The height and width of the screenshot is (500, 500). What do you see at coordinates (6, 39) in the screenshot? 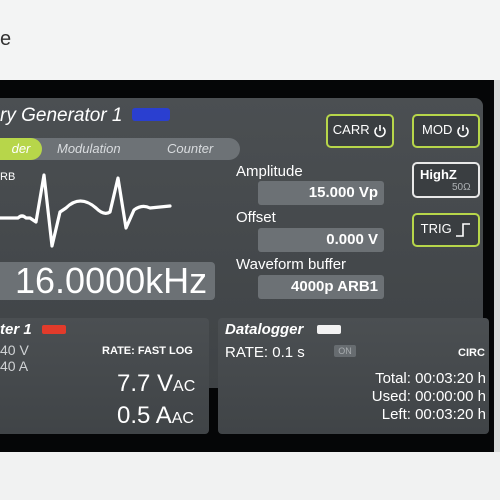
I see `bezel-text-fragment: e` at bounding box center [6, 39].